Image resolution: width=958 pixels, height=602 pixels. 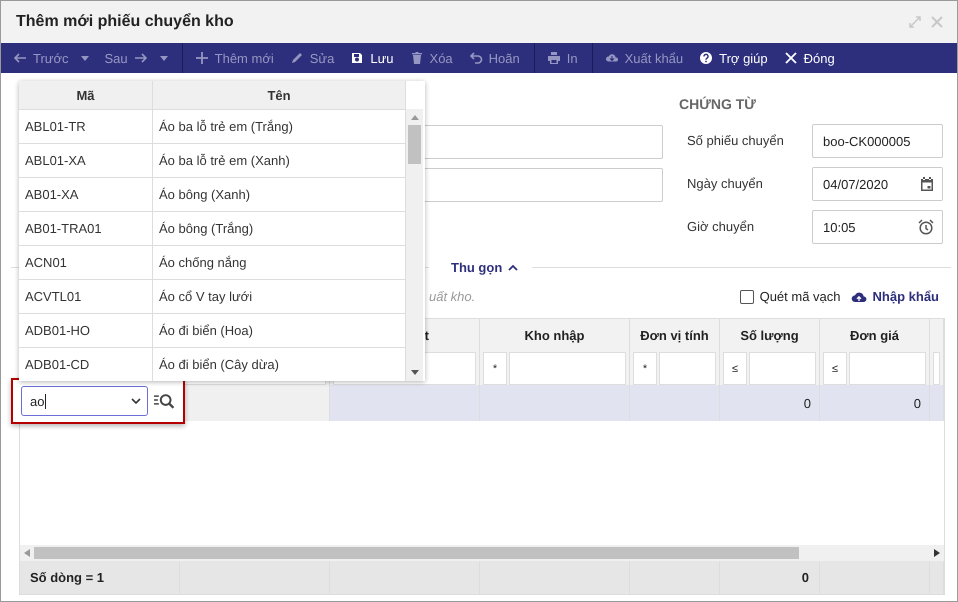 What do you see at coordinates (735, 140) in the screenshot?
I see `field-label: Số phiếu chuyển` at bounding box center [735, 140].